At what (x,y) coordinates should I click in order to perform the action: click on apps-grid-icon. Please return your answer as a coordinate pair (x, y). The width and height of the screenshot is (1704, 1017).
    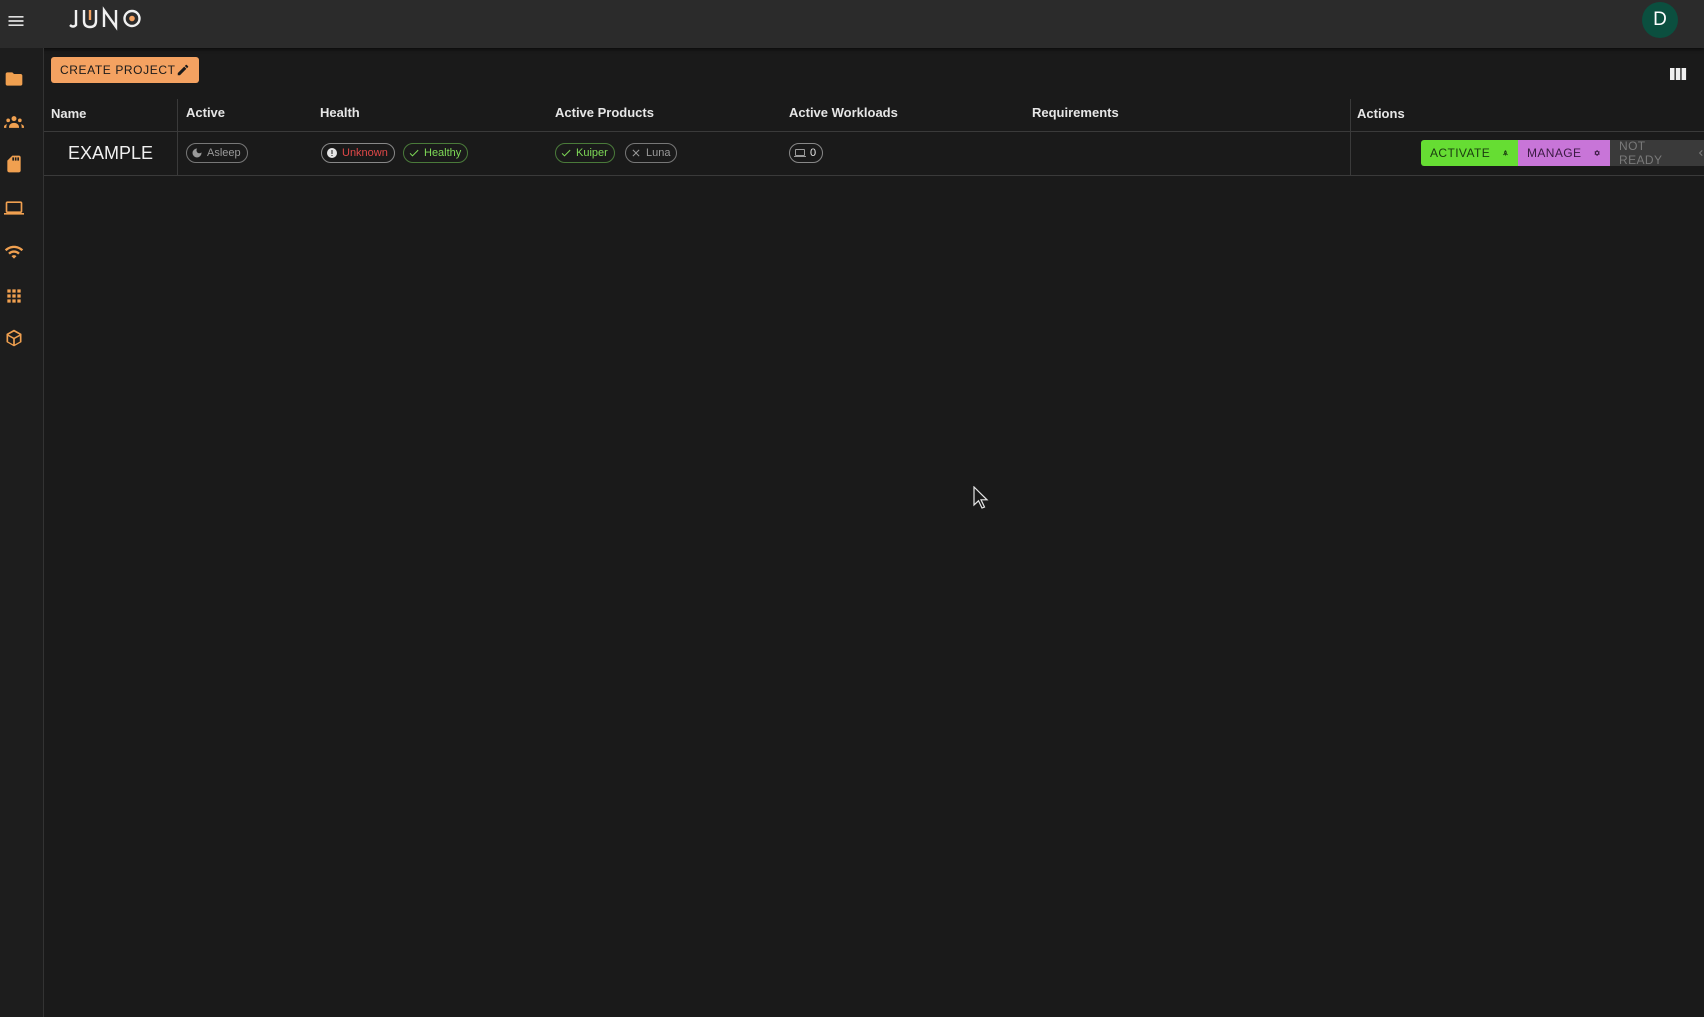
    Looking at the image, I should click on (14, 296).